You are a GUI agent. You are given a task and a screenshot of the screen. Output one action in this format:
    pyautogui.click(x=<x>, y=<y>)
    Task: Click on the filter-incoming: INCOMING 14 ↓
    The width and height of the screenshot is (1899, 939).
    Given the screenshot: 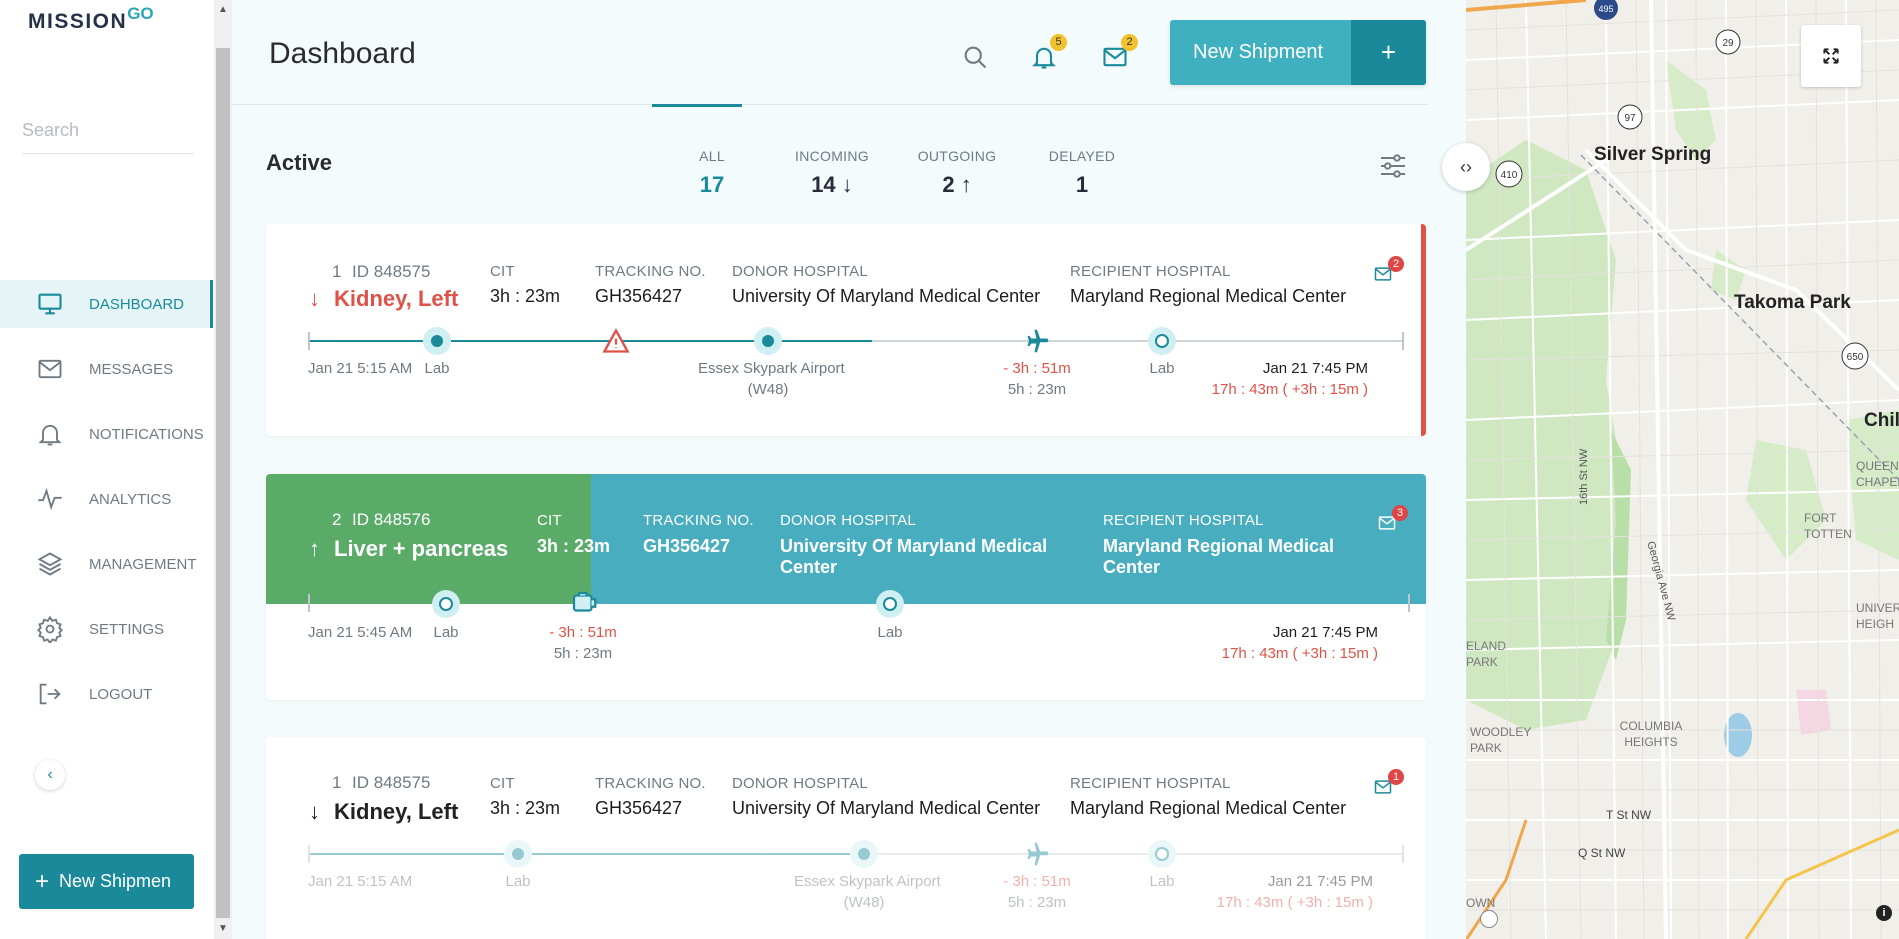 What is the action you would take?
    pyautogui.click(x=832, y=173)
    